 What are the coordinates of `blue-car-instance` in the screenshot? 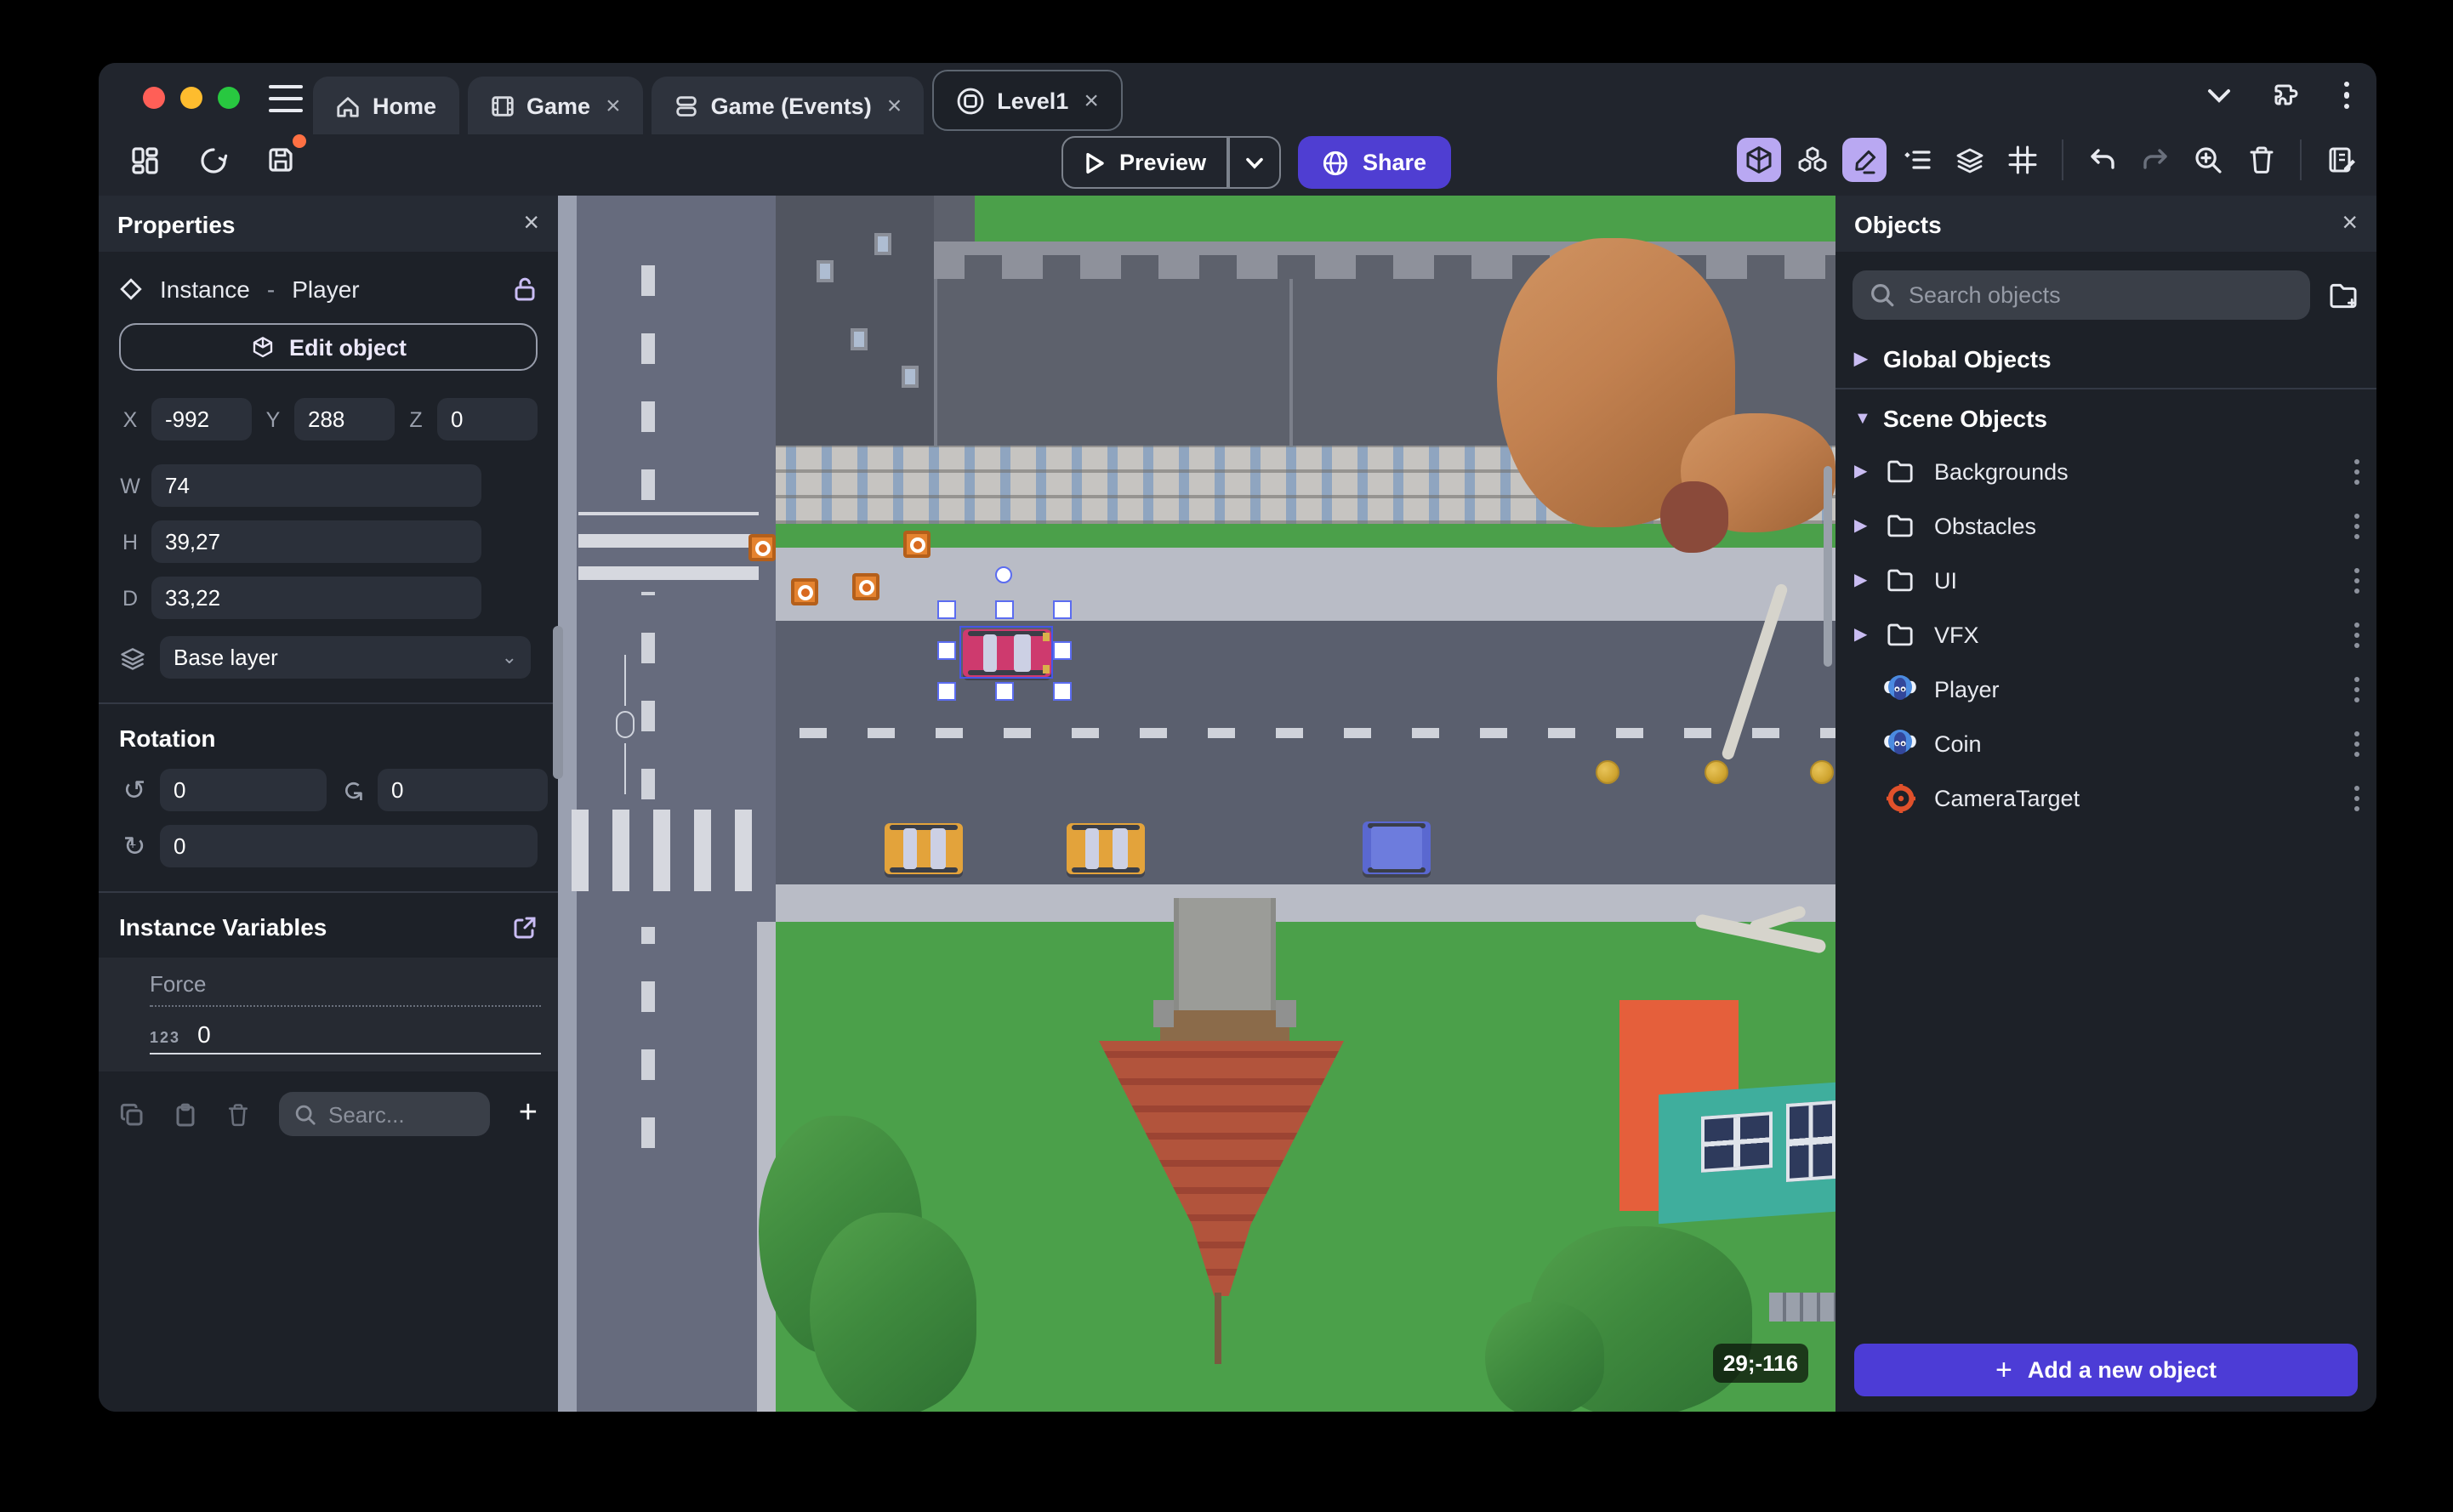 It's located at (1397, 847).